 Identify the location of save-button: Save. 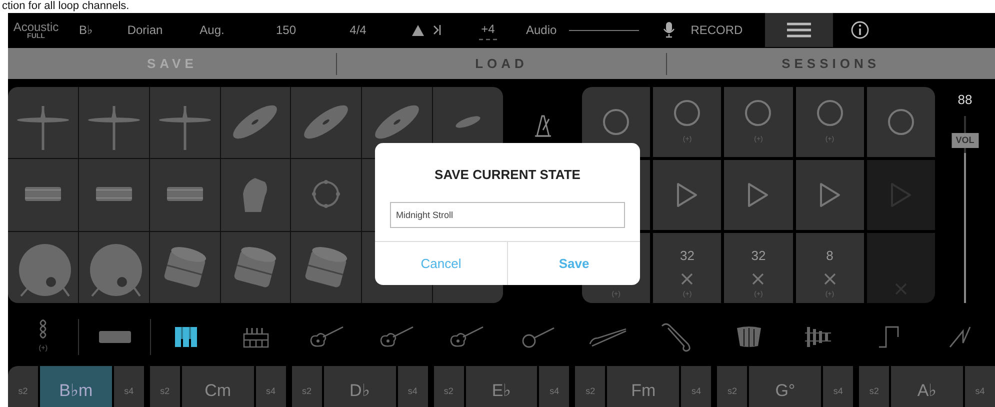
(573, 263).